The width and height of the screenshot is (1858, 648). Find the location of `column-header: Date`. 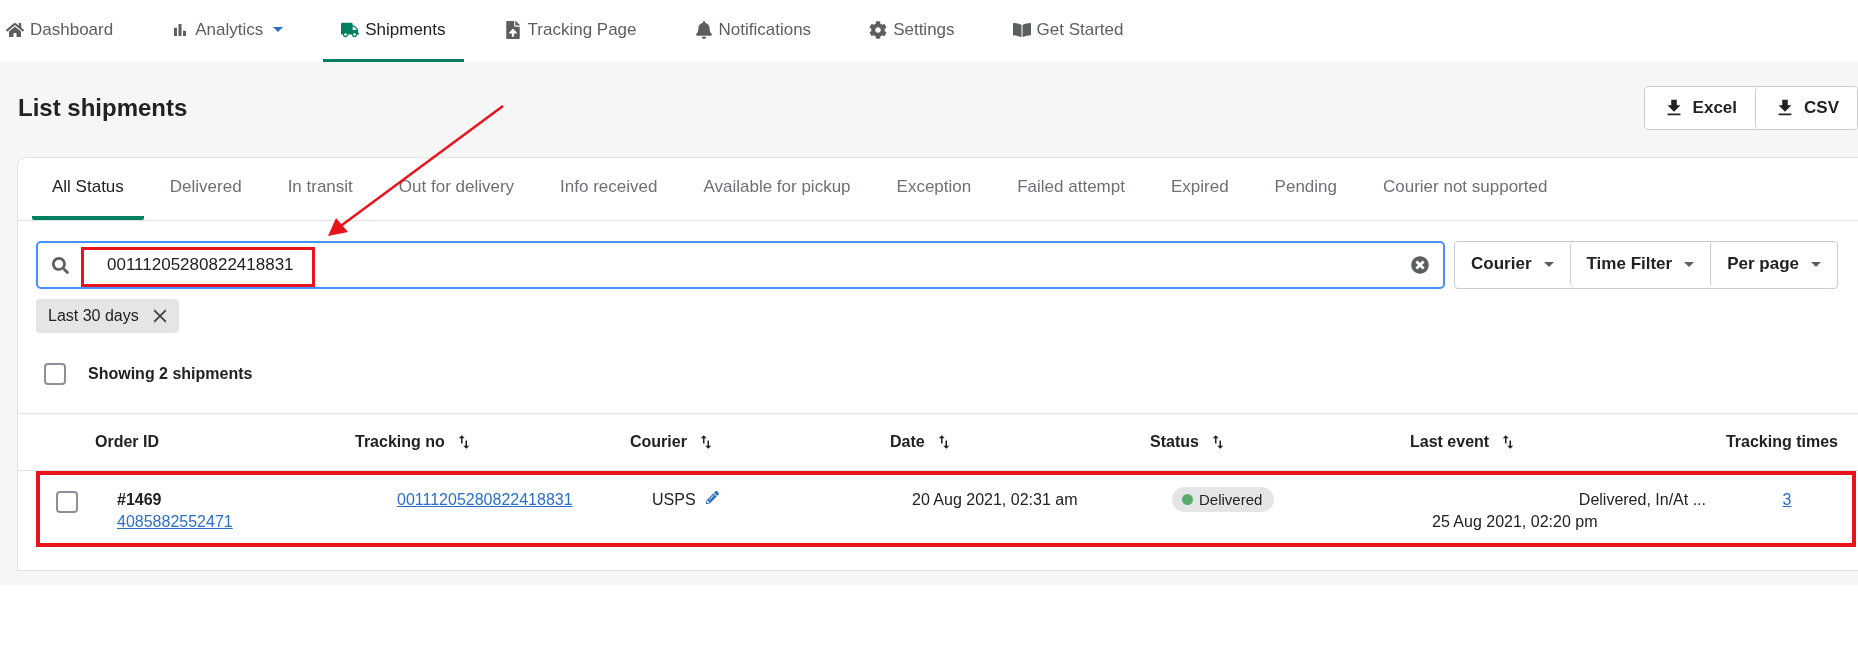

column-header: Date is located at coordinates (907, 442).